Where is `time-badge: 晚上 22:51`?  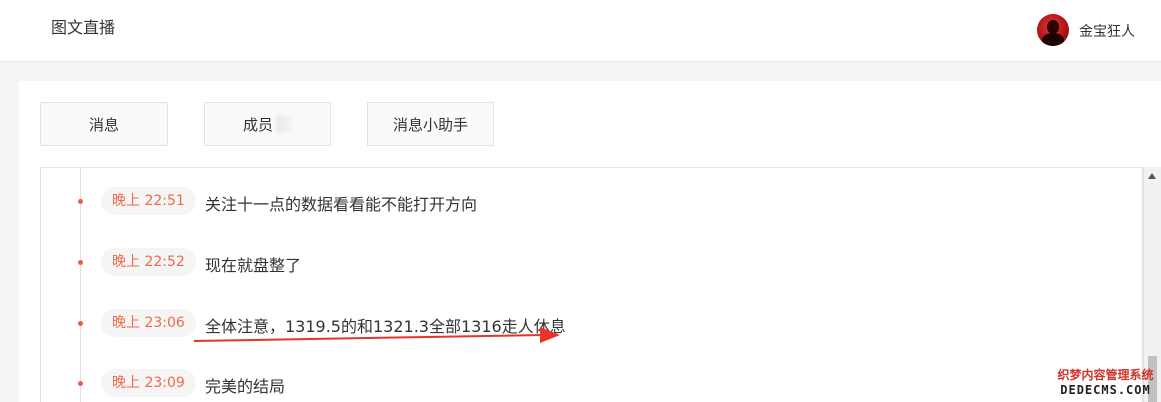 time-badge: 晚上 22:51 is located at coordinates (148, 201).